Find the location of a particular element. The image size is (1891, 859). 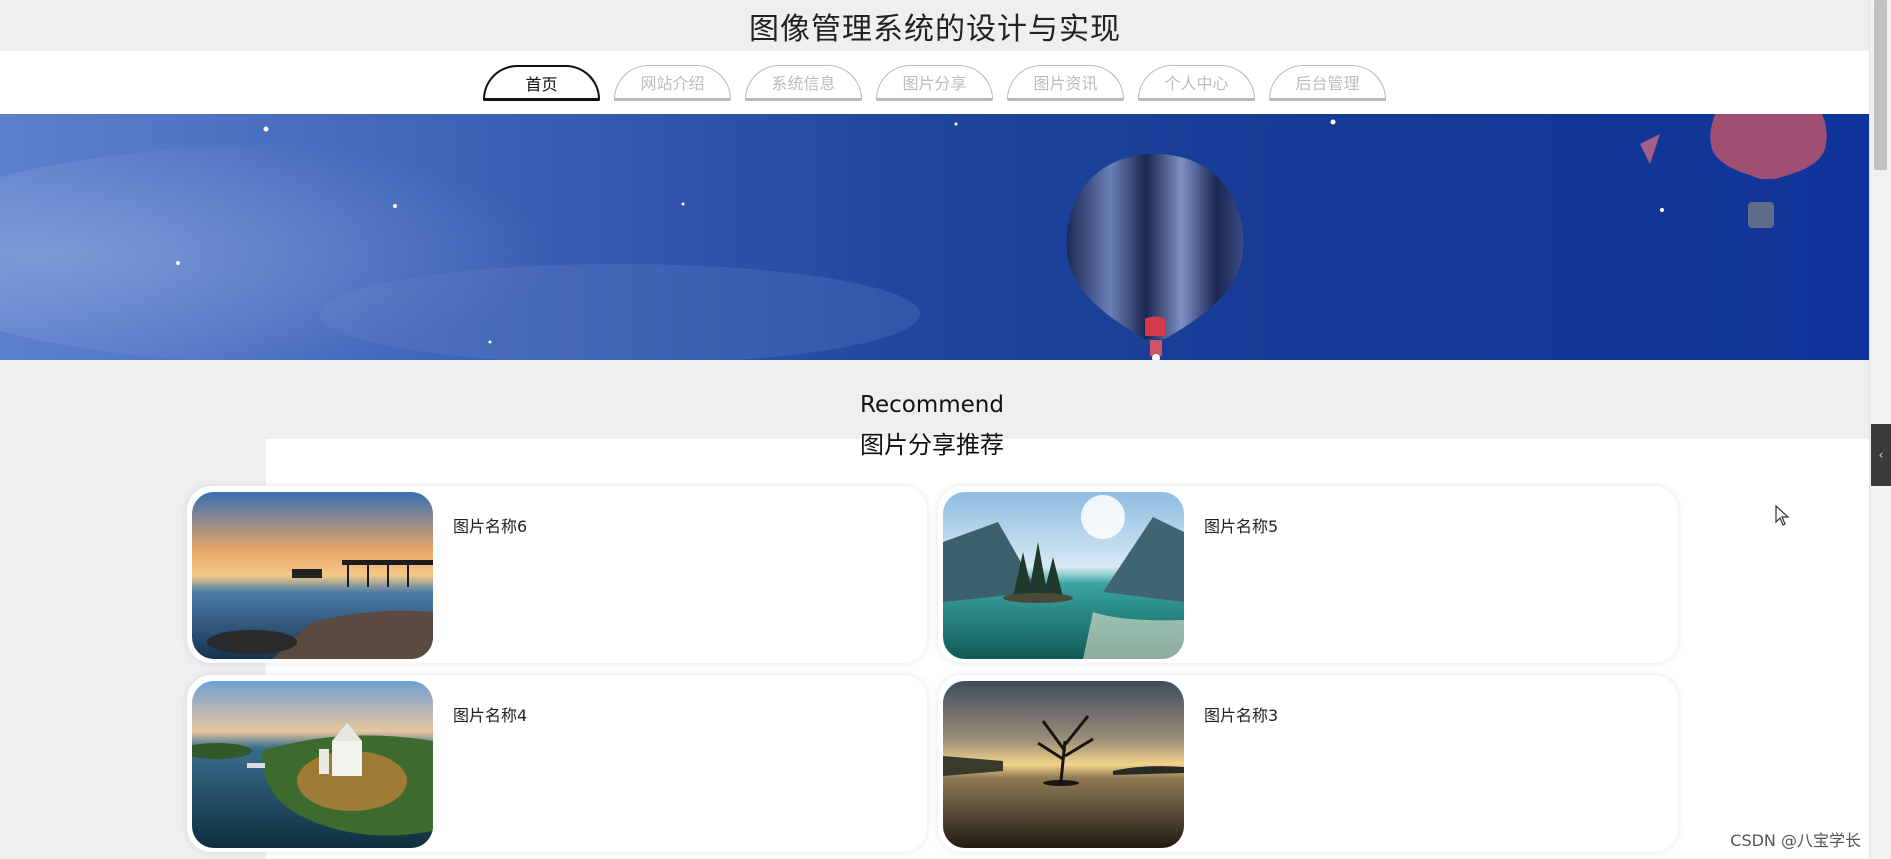

card-thumbnail-lone-tree is located at coordinates (1063, 764).